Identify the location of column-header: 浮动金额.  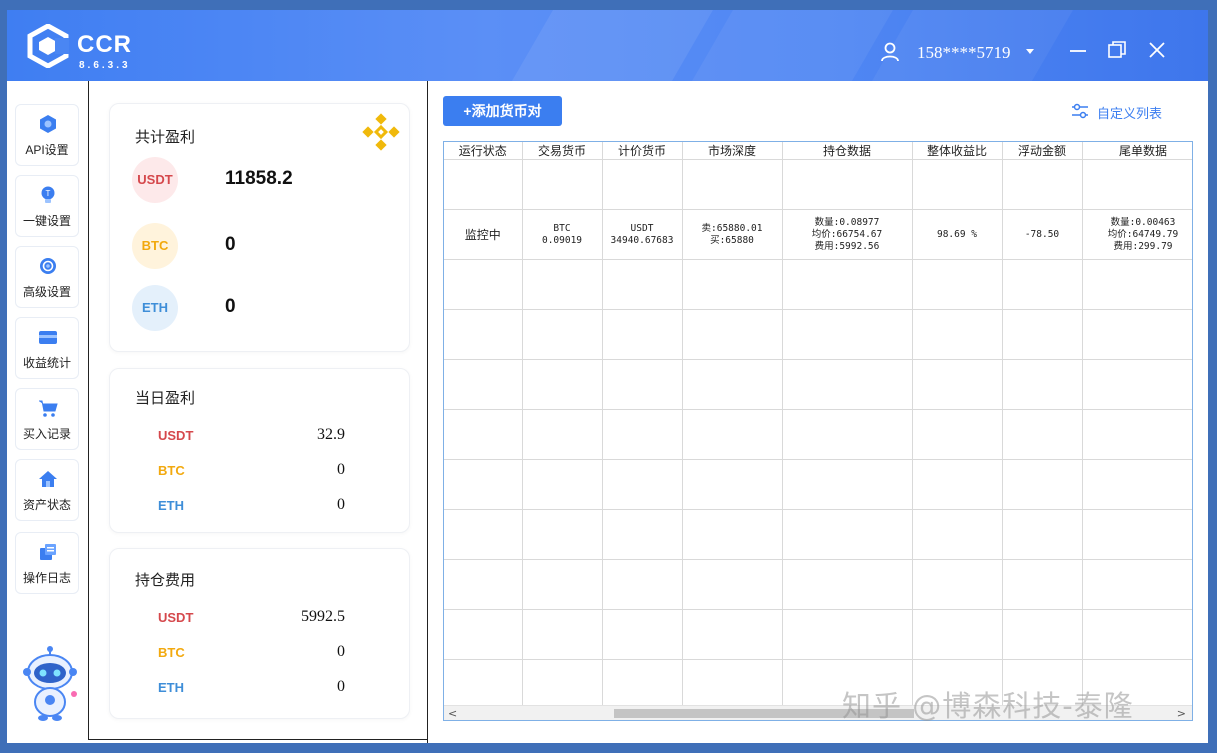
(1042, 151).